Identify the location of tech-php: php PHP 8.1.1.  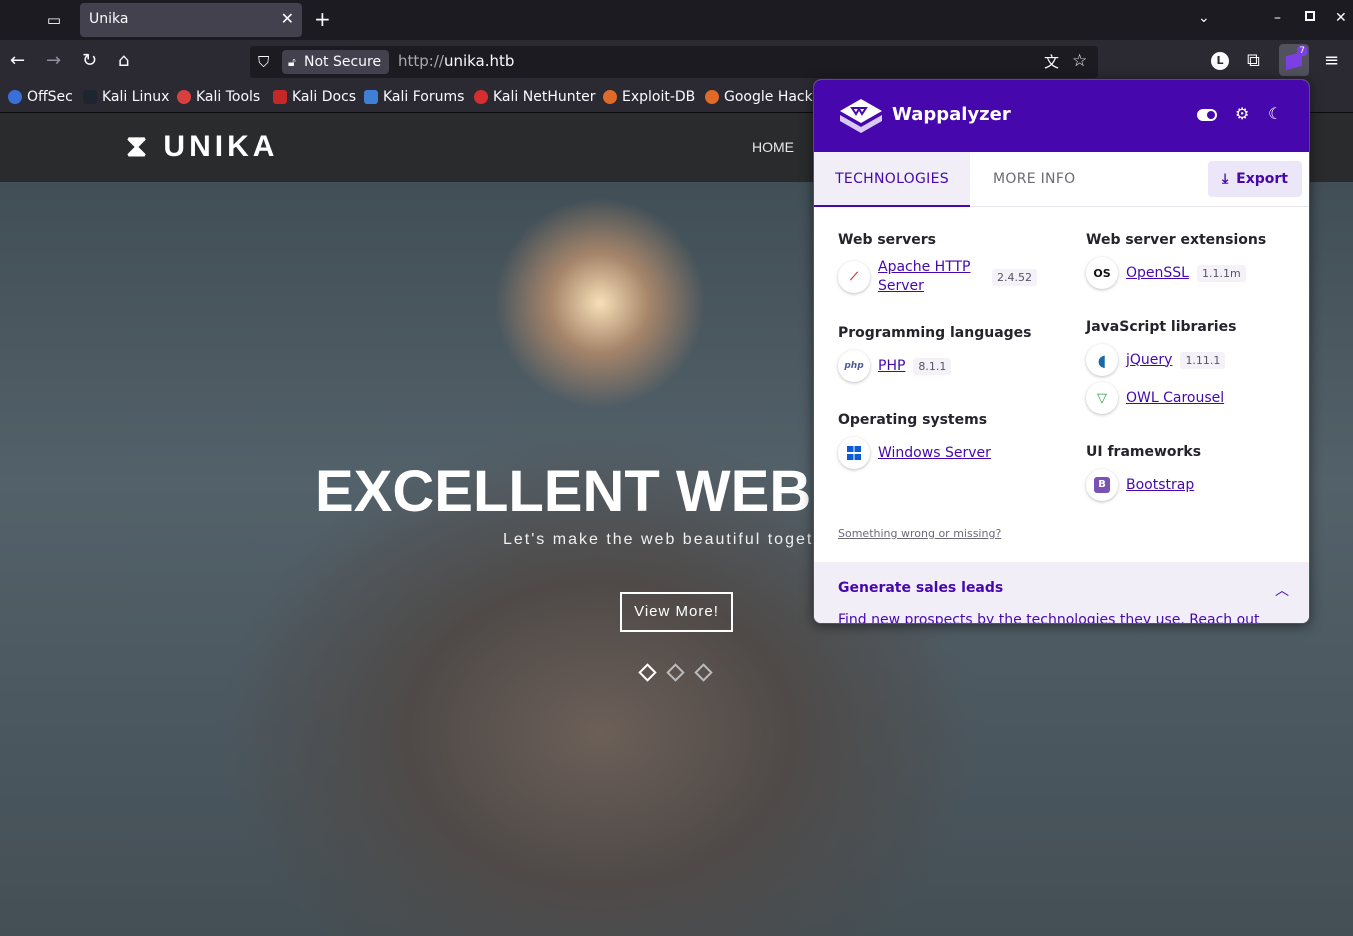
(895, 366).